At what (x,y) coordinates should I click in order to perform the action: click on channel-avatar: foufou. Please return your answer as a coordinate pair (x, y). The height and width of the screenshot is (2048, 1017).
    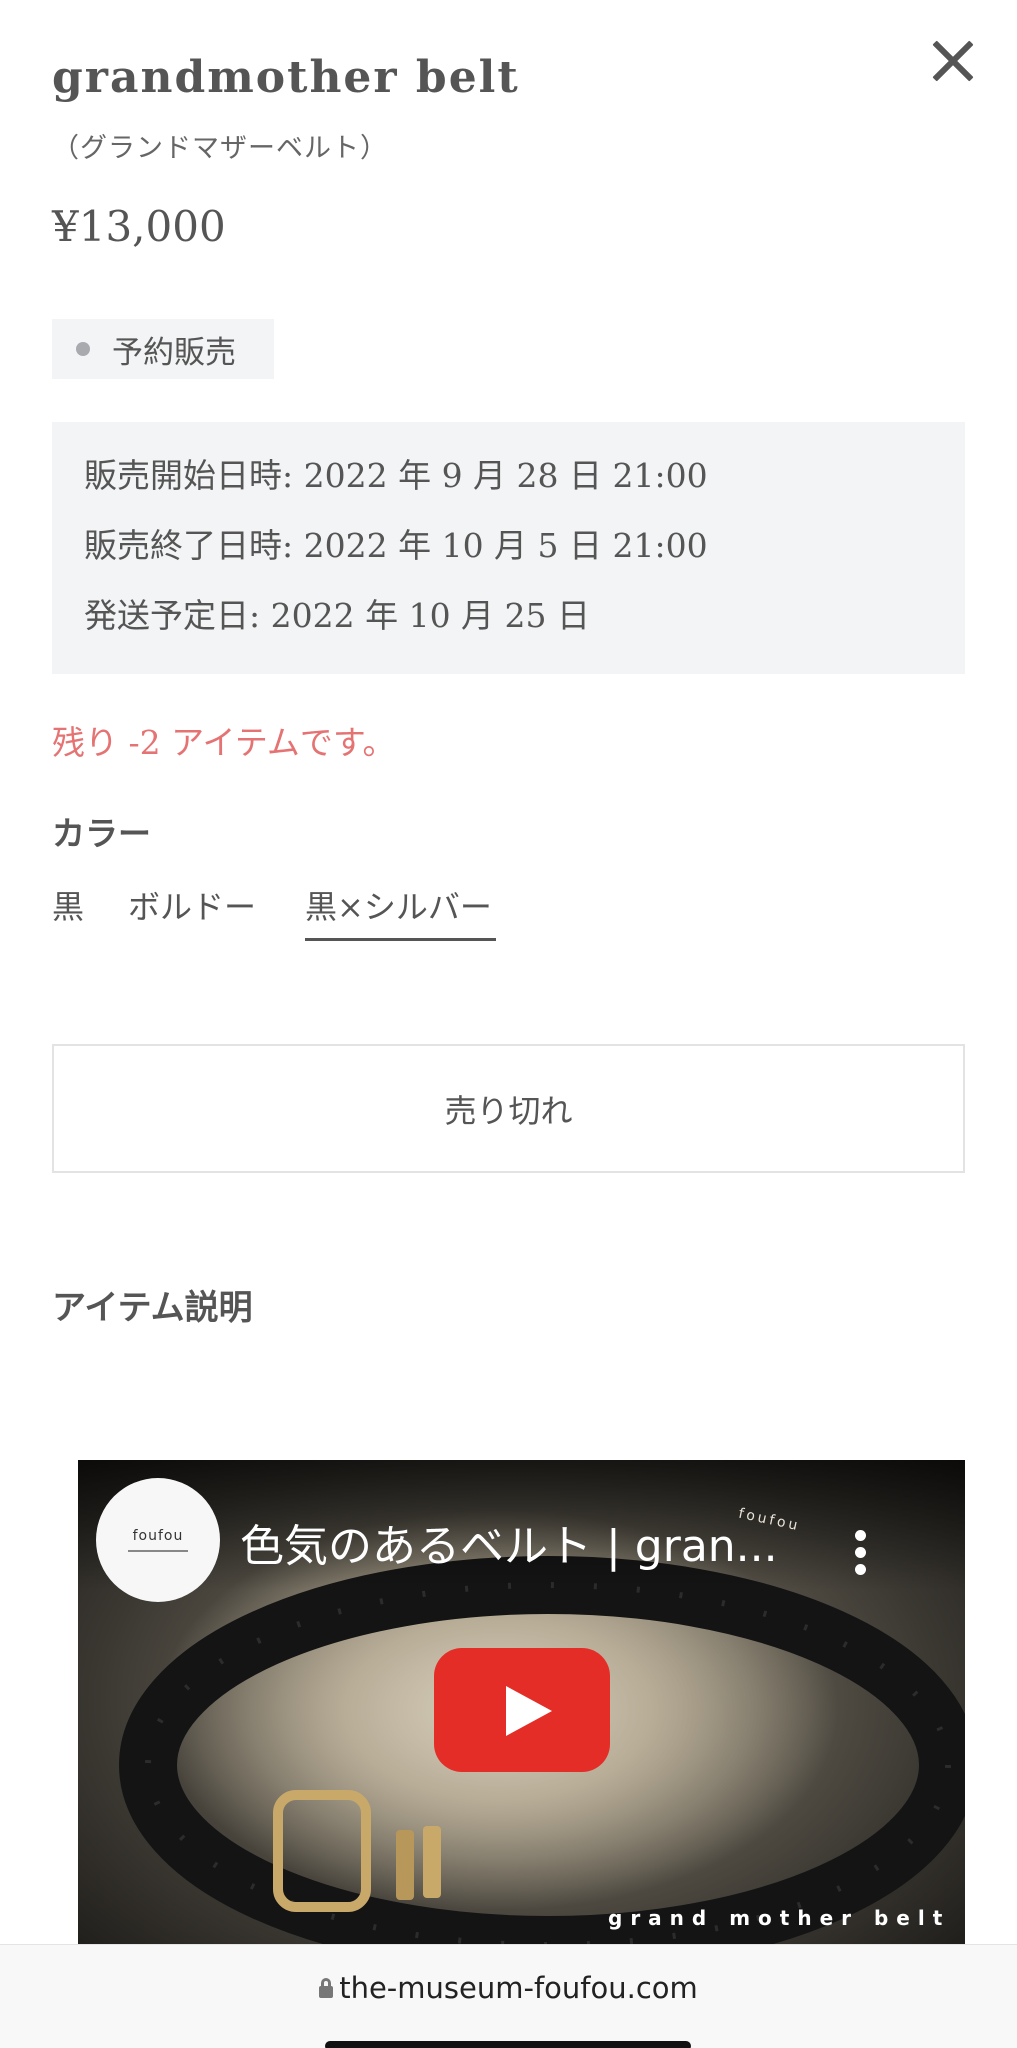
    Looking at the image, I should click on (158, 1540).